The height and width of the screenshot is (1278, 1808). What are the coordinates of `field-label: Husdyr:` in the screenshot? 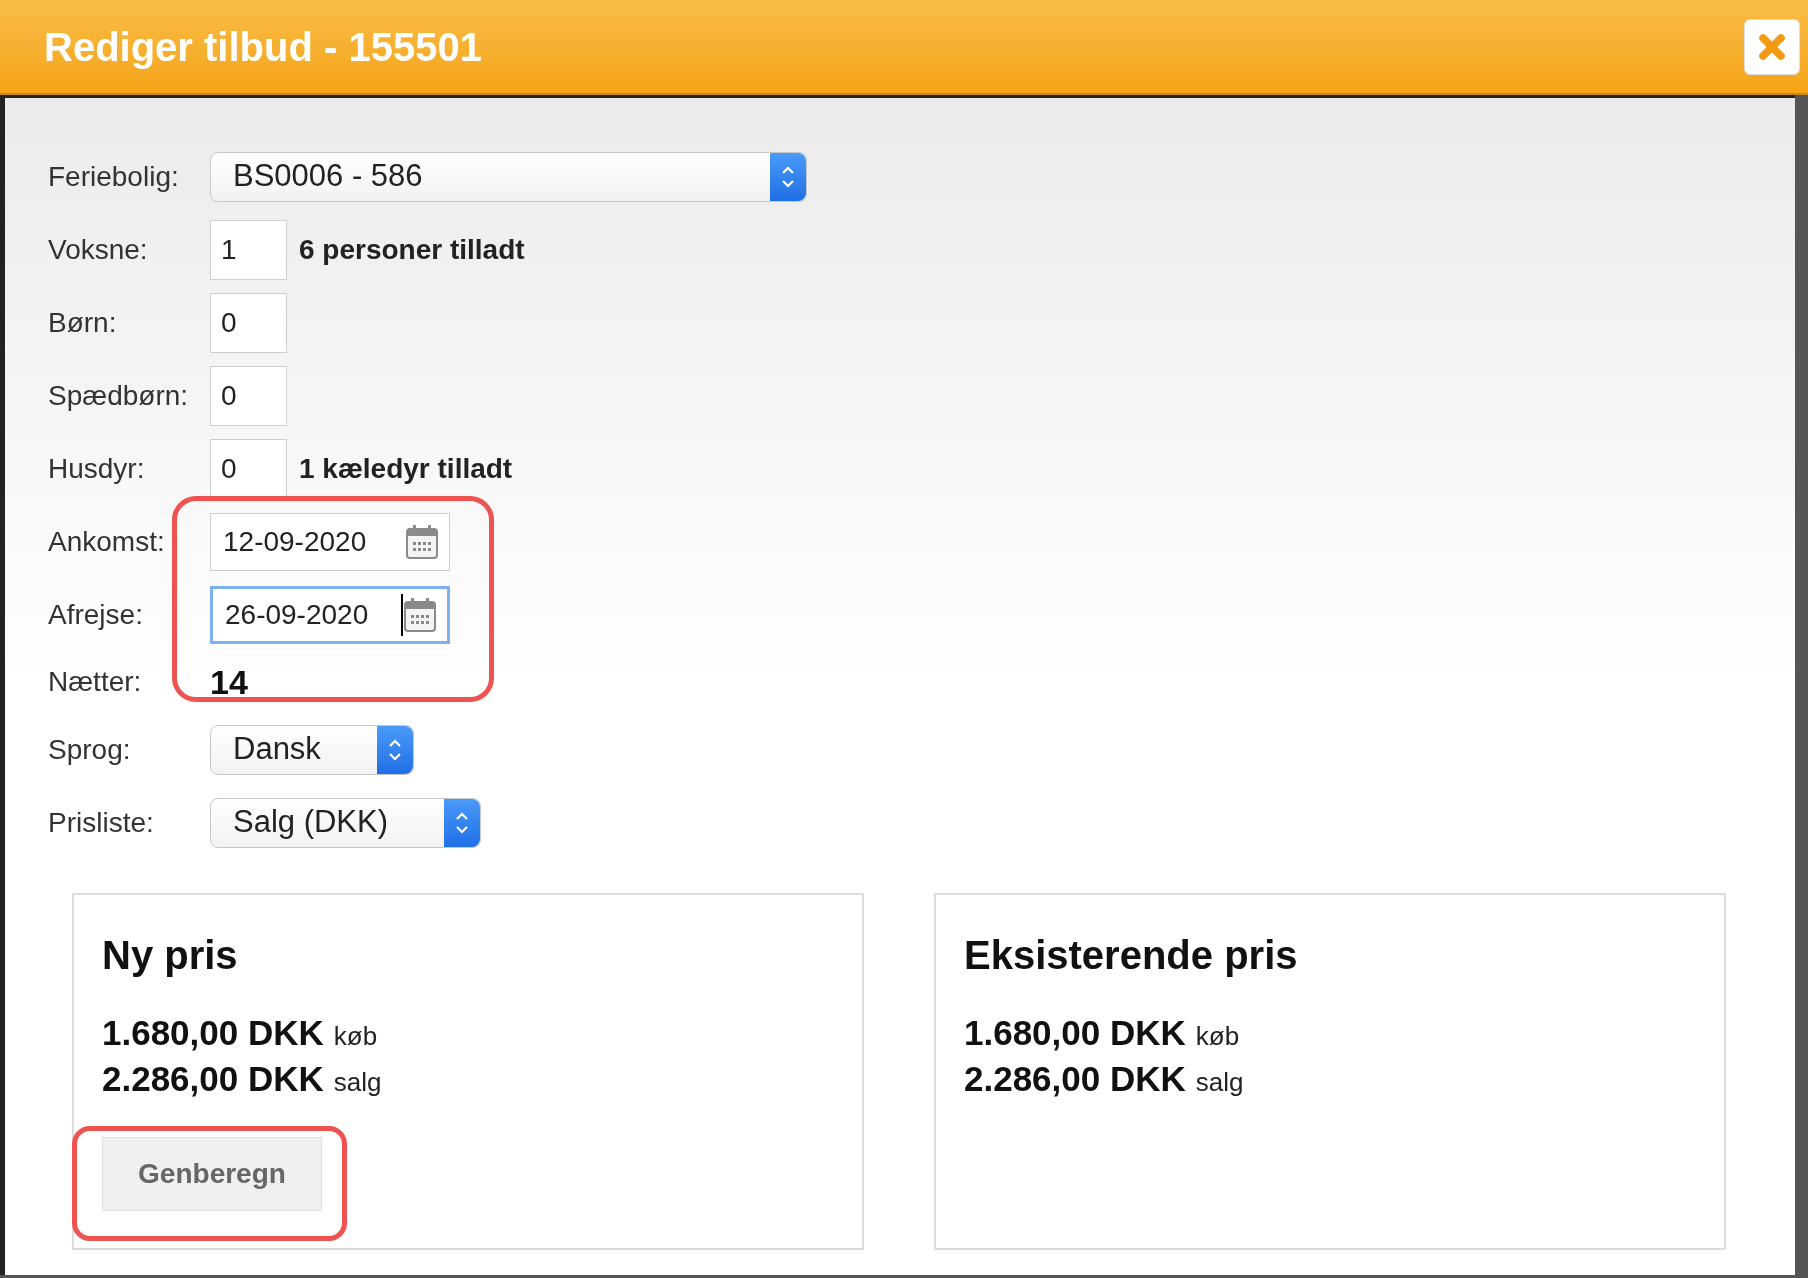 It's located at (97, 468).